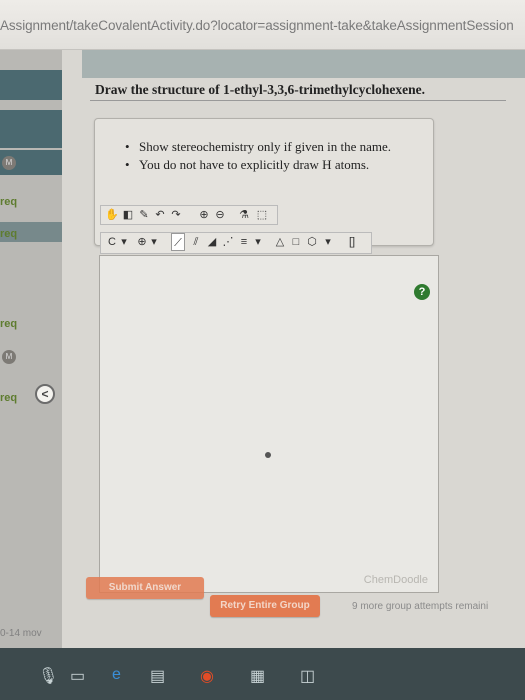  I want to click on clean-icon: ⚗, so click(244, 215).